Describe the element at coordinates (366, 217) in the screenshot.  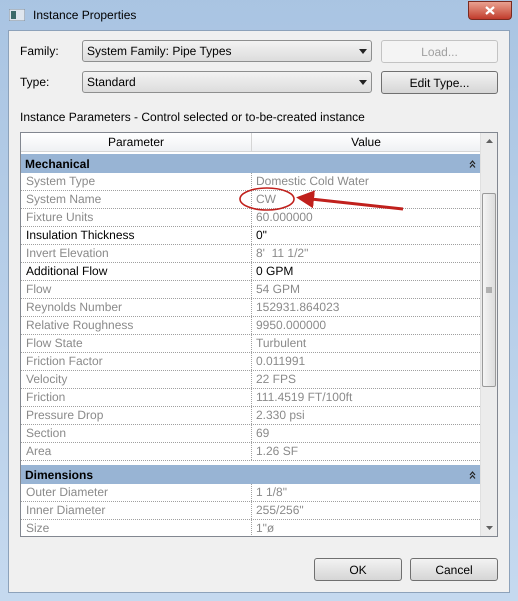
I see `value-cell: 60.000000` at that location.